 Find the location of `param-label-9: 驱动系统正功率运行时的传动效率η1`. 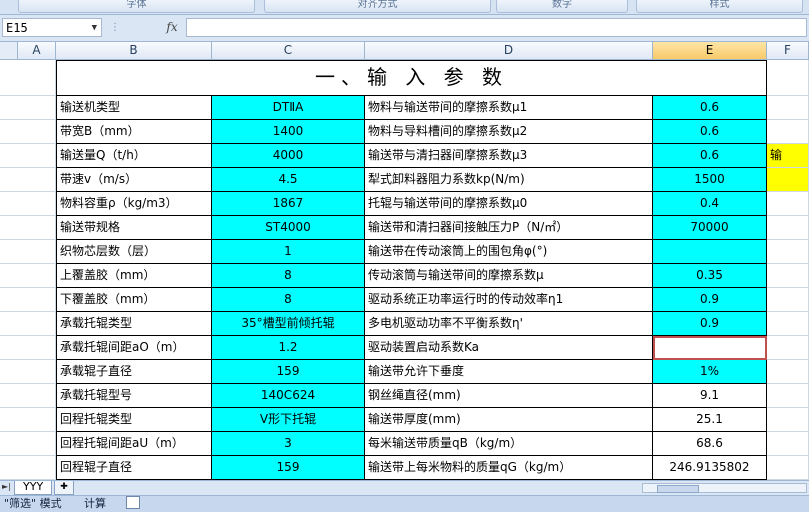

param-label-9: 驱动系统正功率运行时的传动效率η1 is located at coordinates (509, 300).